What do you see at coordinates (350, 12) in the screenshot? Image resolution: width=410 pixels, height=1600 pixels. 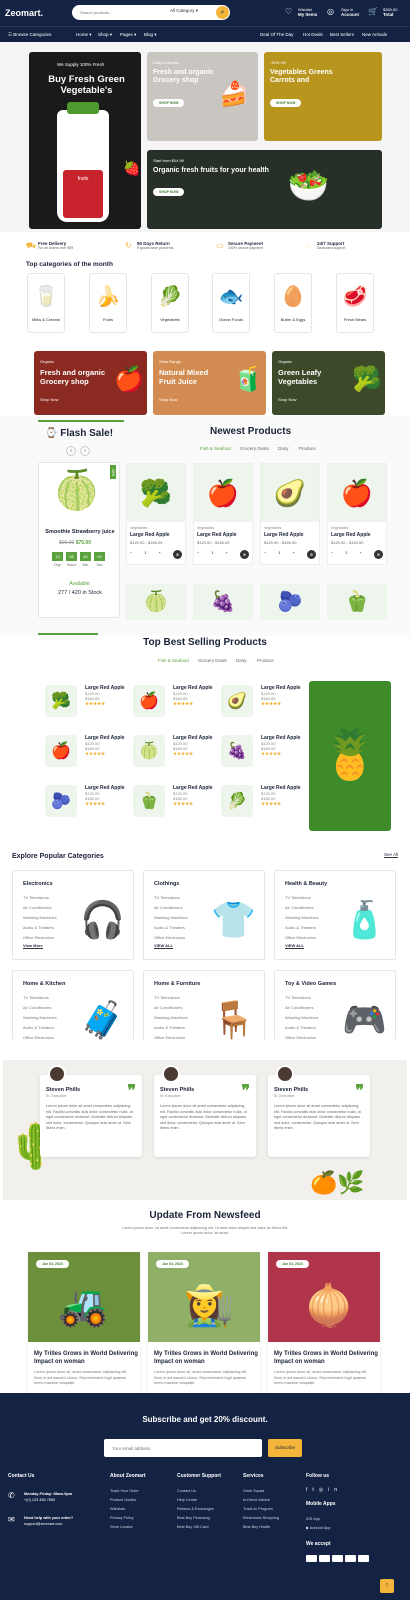 I see `signin-link: Sign in Account` at bounding box center [350, 12].